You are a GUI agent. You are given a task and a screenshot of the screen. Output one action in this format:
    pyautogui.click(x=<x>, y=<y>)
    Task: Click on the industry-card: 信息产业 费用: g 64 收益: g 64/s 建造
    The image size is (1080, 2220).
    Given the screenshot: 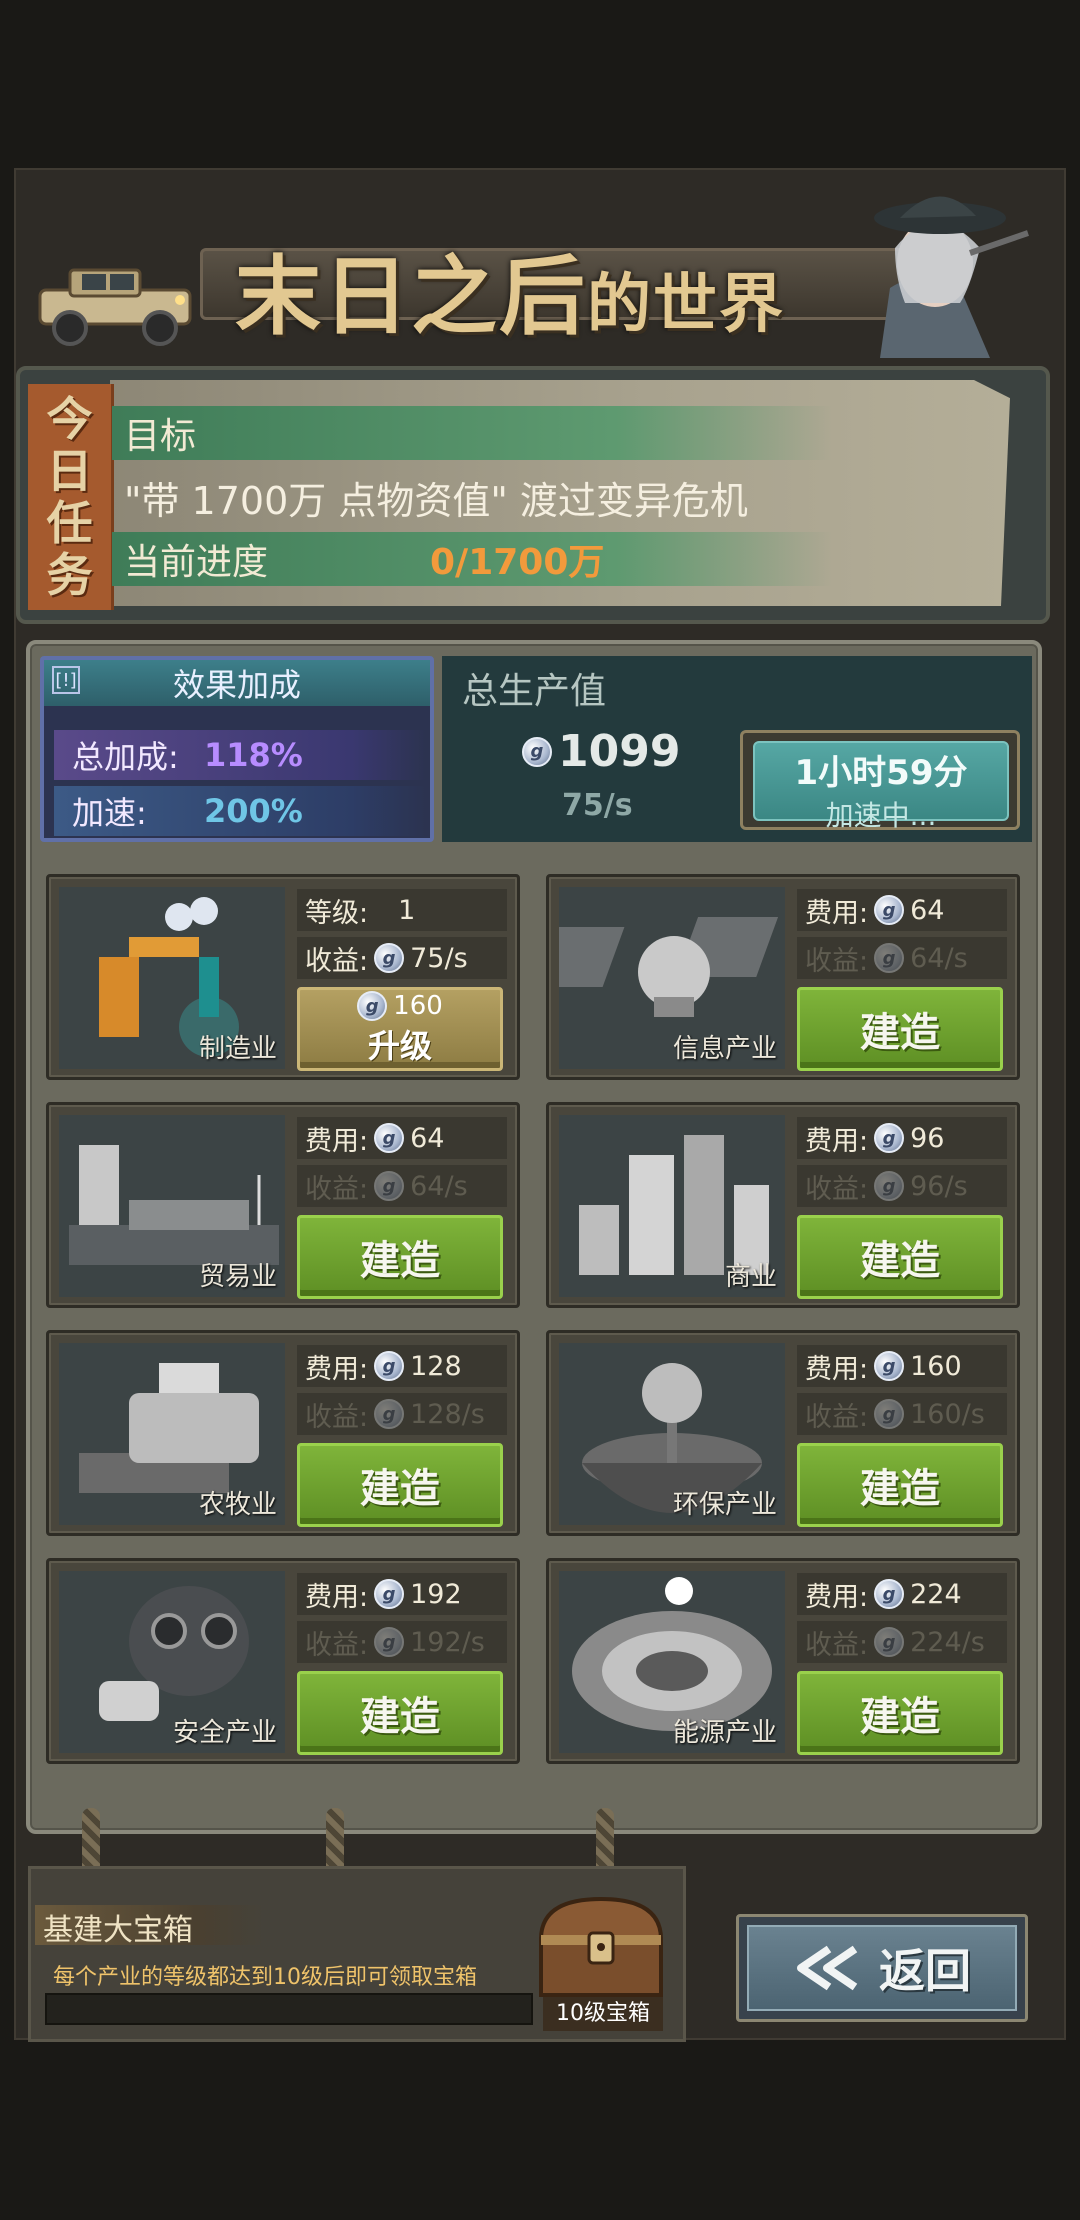 What is the action you would take?
    pyautogui.click(x=783, y=977)
    